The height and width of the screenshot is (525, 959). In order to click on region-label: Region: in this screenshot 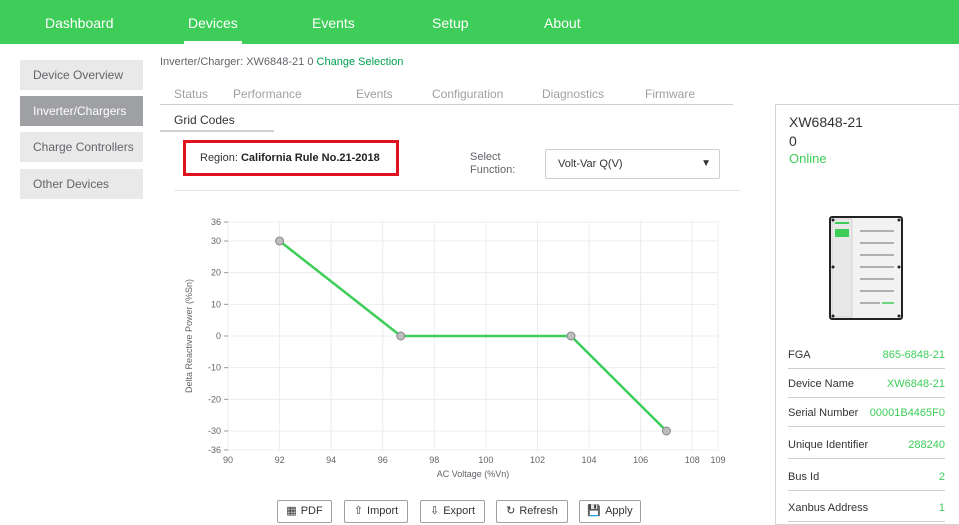, I will do `click(219, 158)`.